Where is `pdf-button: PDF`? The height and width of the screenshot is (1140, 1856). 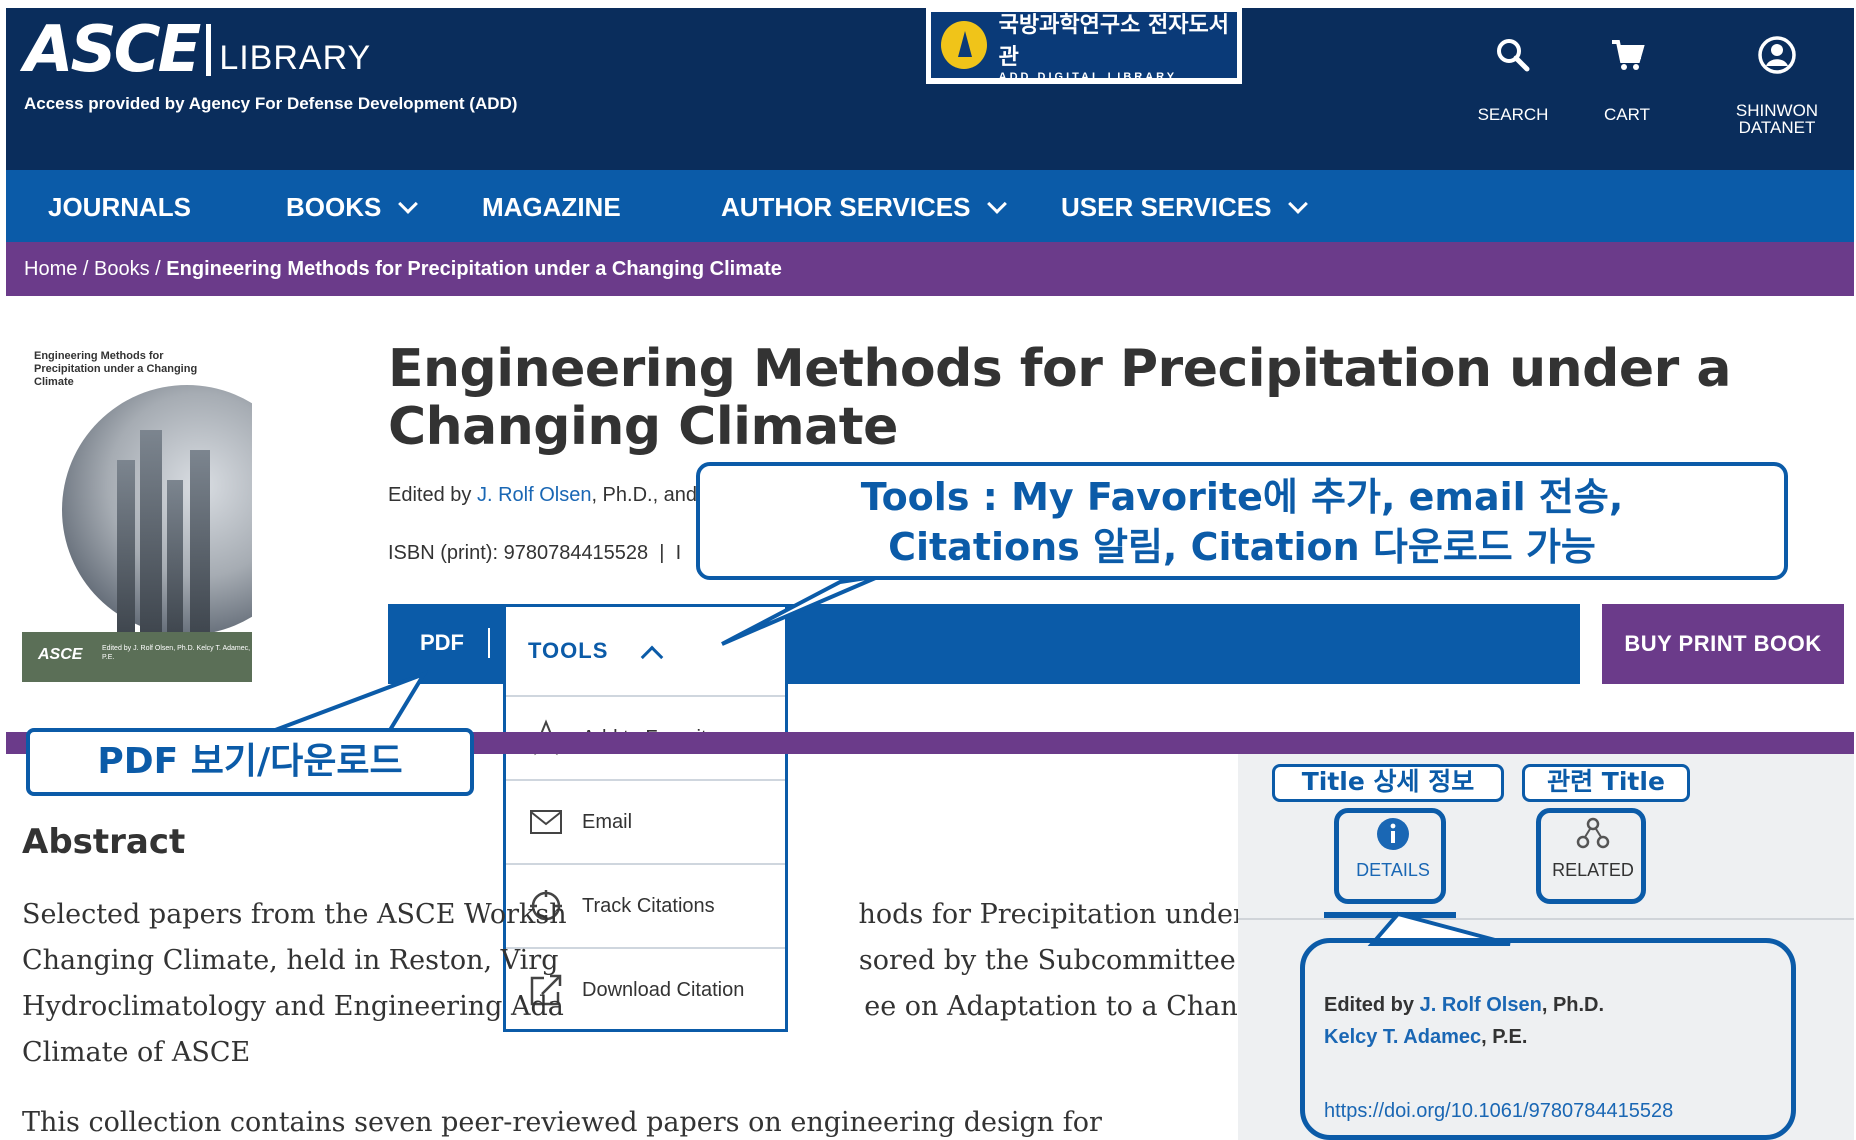
pdf-button: PDF is located at coordinates (442, 643).